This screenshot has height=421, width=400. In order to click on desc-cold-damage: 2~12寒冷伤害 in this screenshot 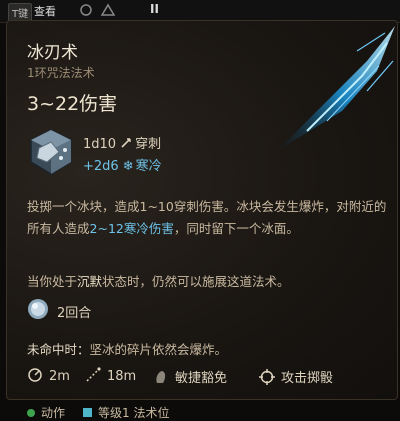, I will do `click(131, 228)`.